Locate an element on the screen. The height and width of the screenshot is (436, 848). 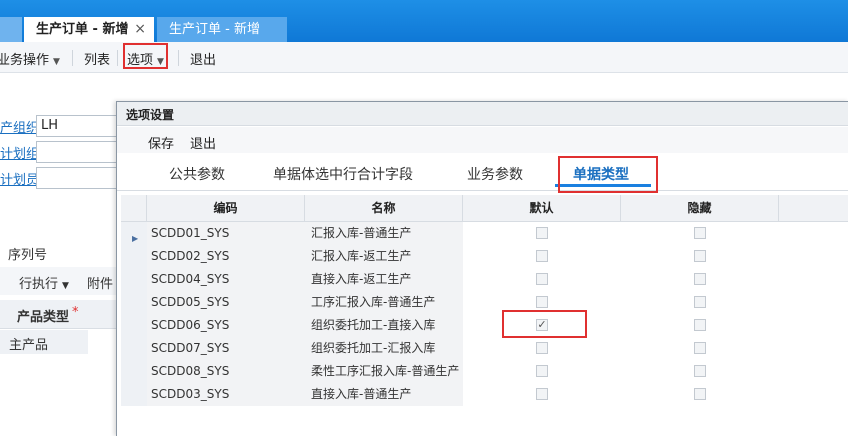
product-type-cell: 主产品 is located at coordinates (29, 345).